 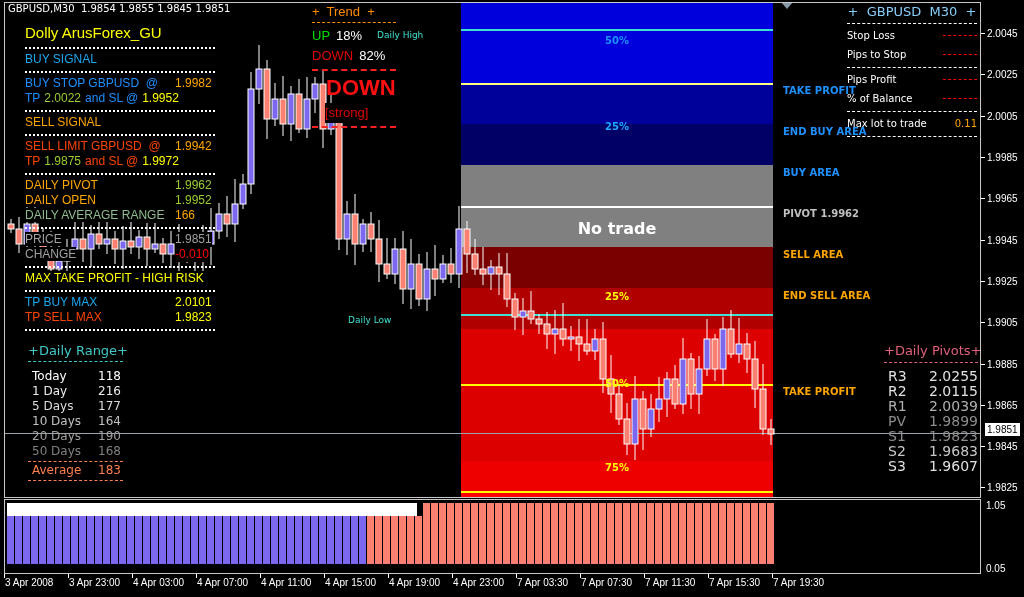 What do you see at coordinates (43, 239) in the screenshot?
I see `signal-text: PRICE` at bounding box center [43, 239].